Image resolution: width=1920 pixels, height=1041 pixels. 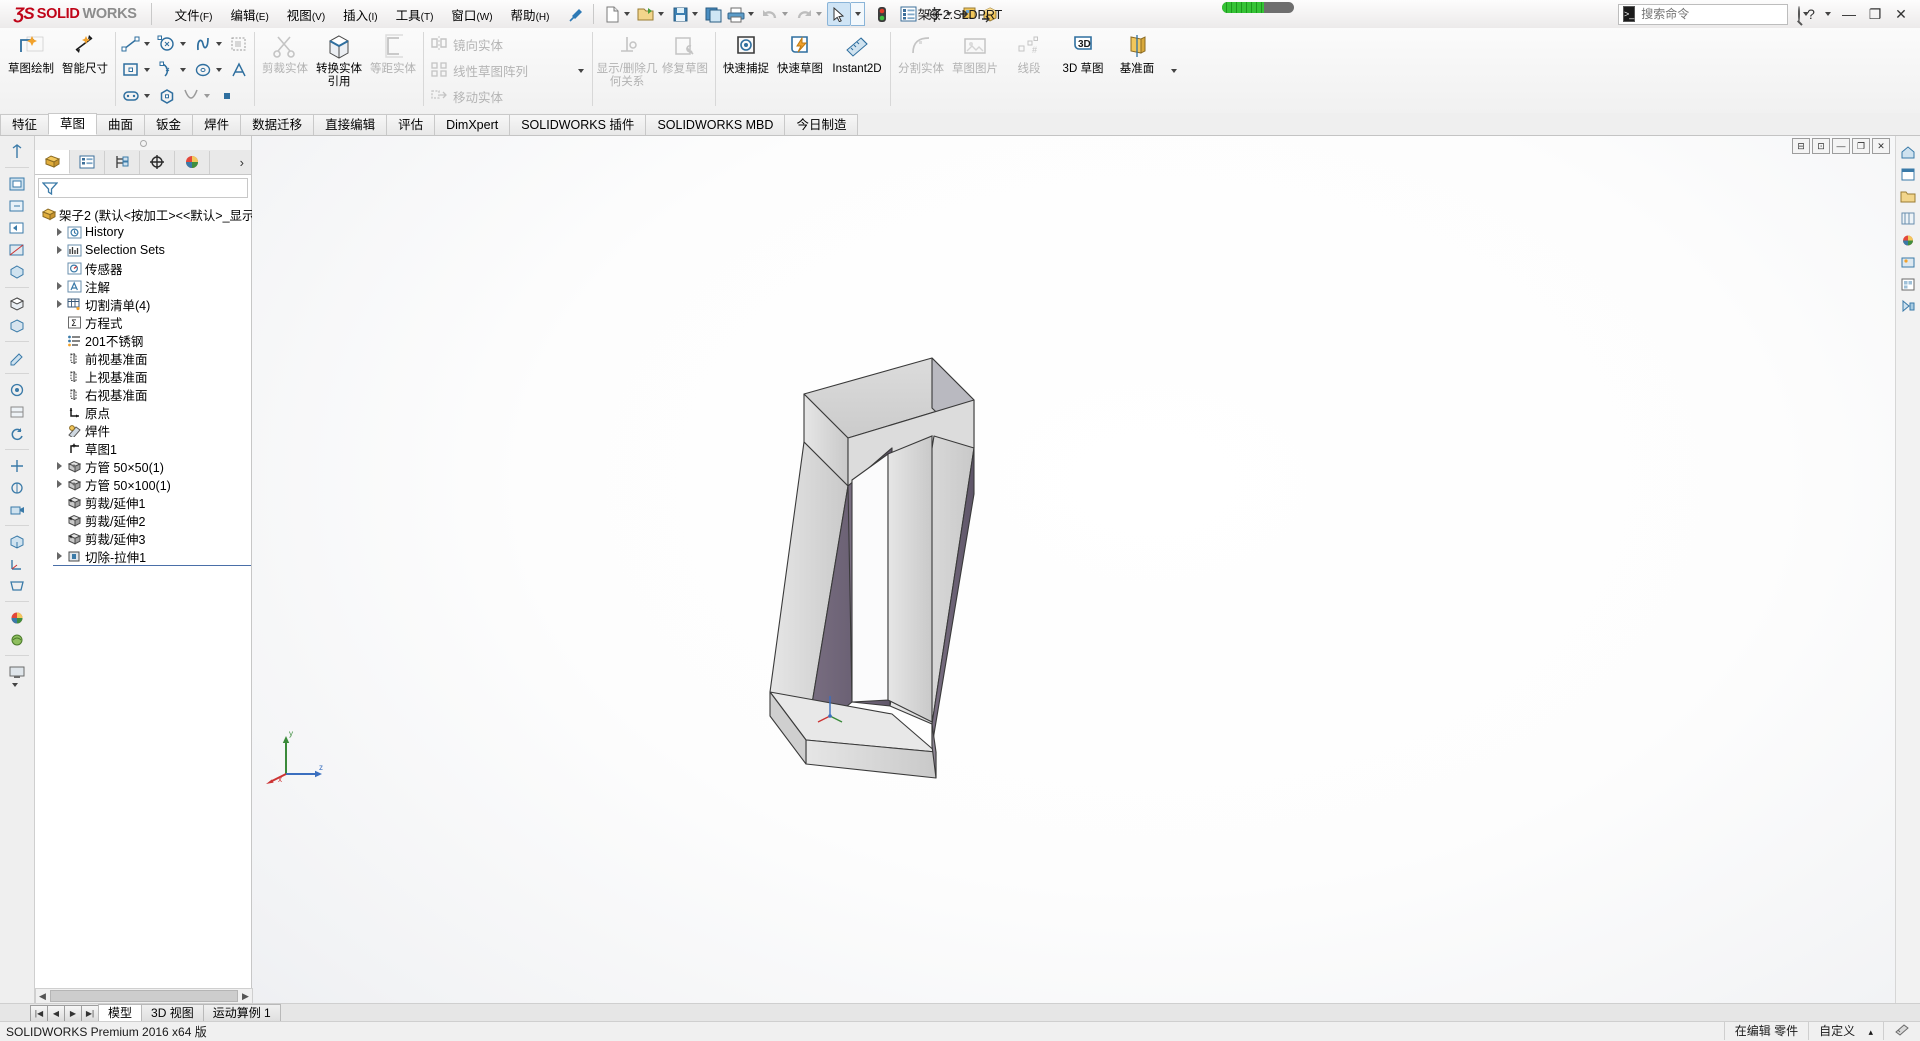 What do you see at coordinates (1908, 240) in the screenshot?
I see `appearances-icon` at bounding box center [1908, 240].